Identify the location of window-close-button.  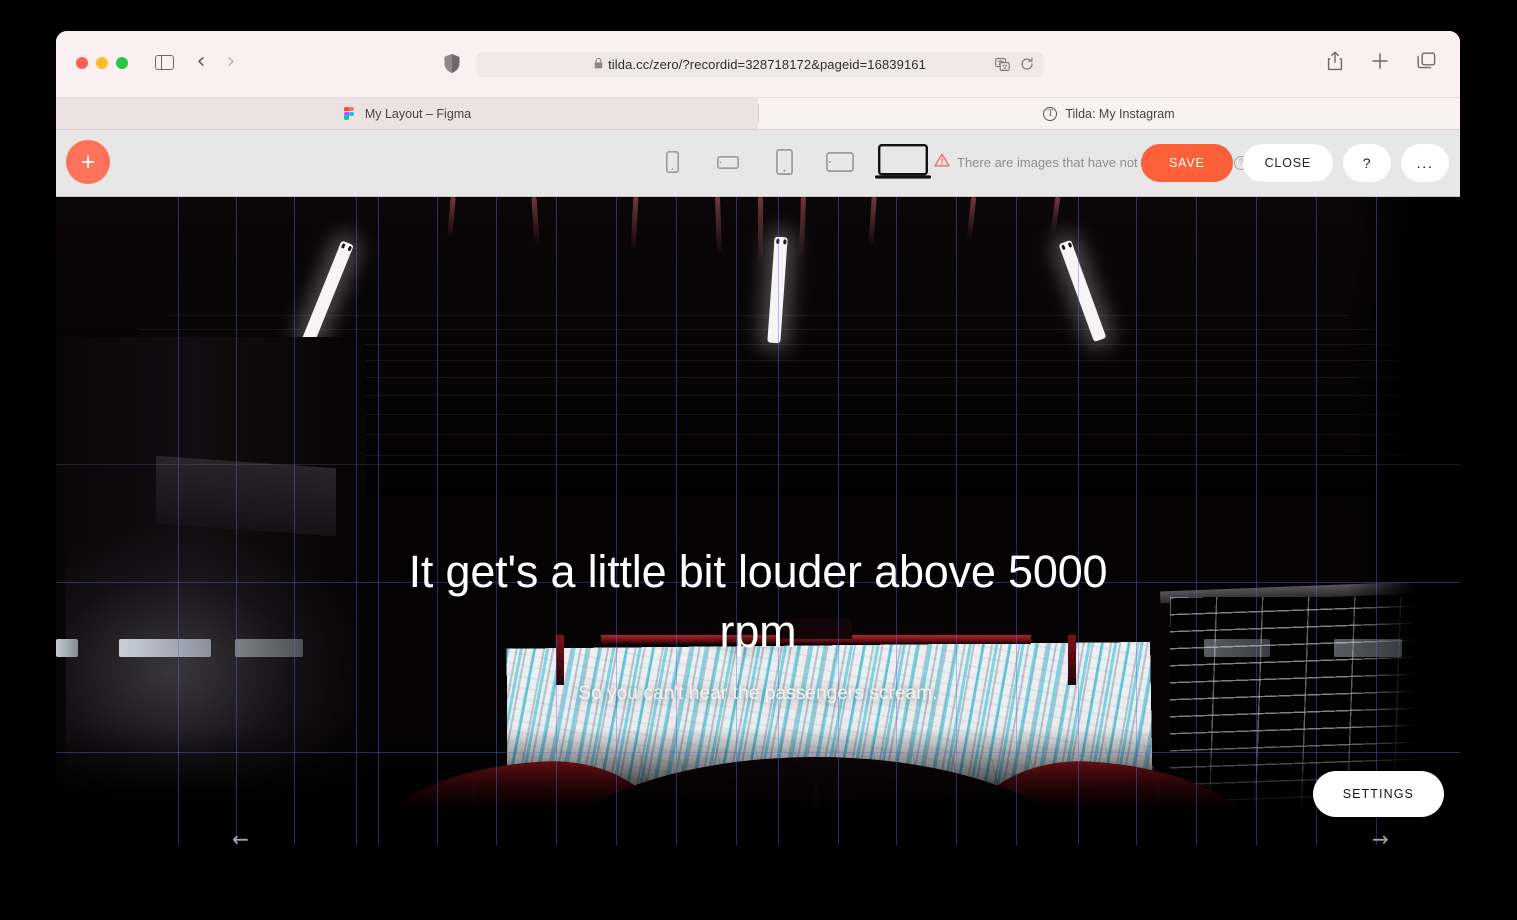
(82, 63).